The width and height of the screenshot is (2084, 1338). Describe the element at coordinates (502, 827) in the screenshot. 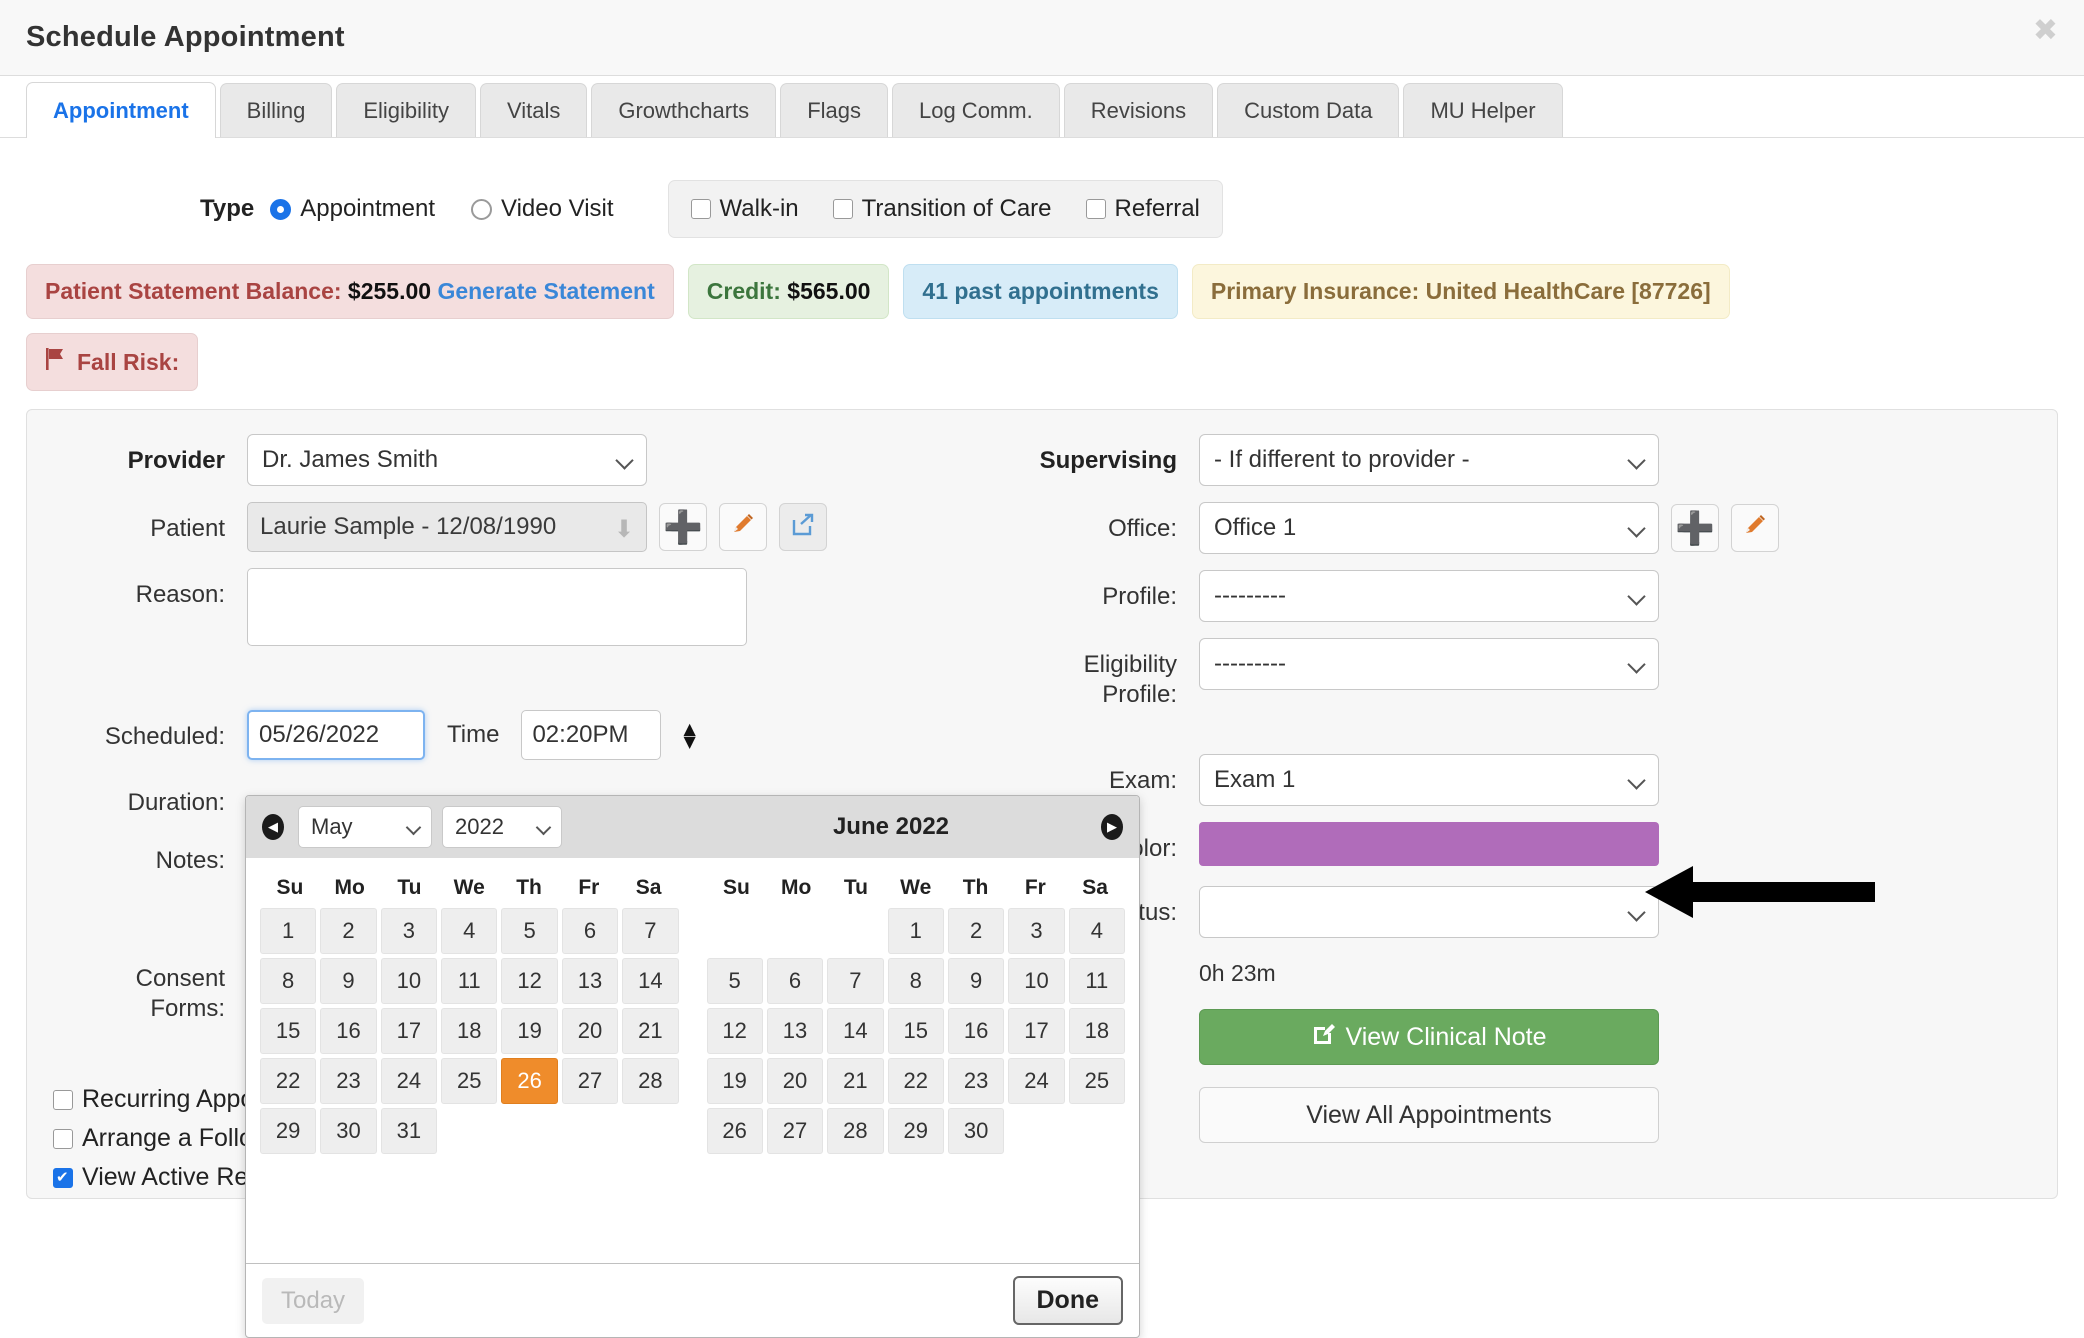

I see `year-select: 2022` at that location.